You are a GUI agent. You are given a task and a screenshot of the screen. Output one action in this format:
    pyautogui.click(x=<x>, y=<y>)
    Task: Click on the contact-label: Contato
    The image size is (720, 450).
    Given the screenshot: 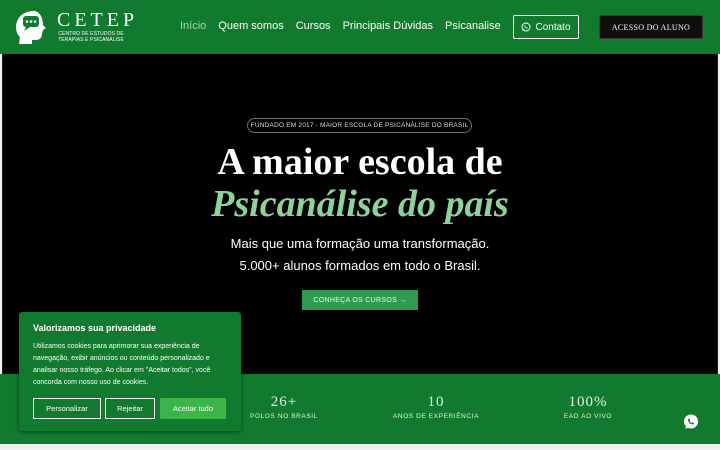 What is the action you would take?
    pyautogui.click(x=553, y=27)
    